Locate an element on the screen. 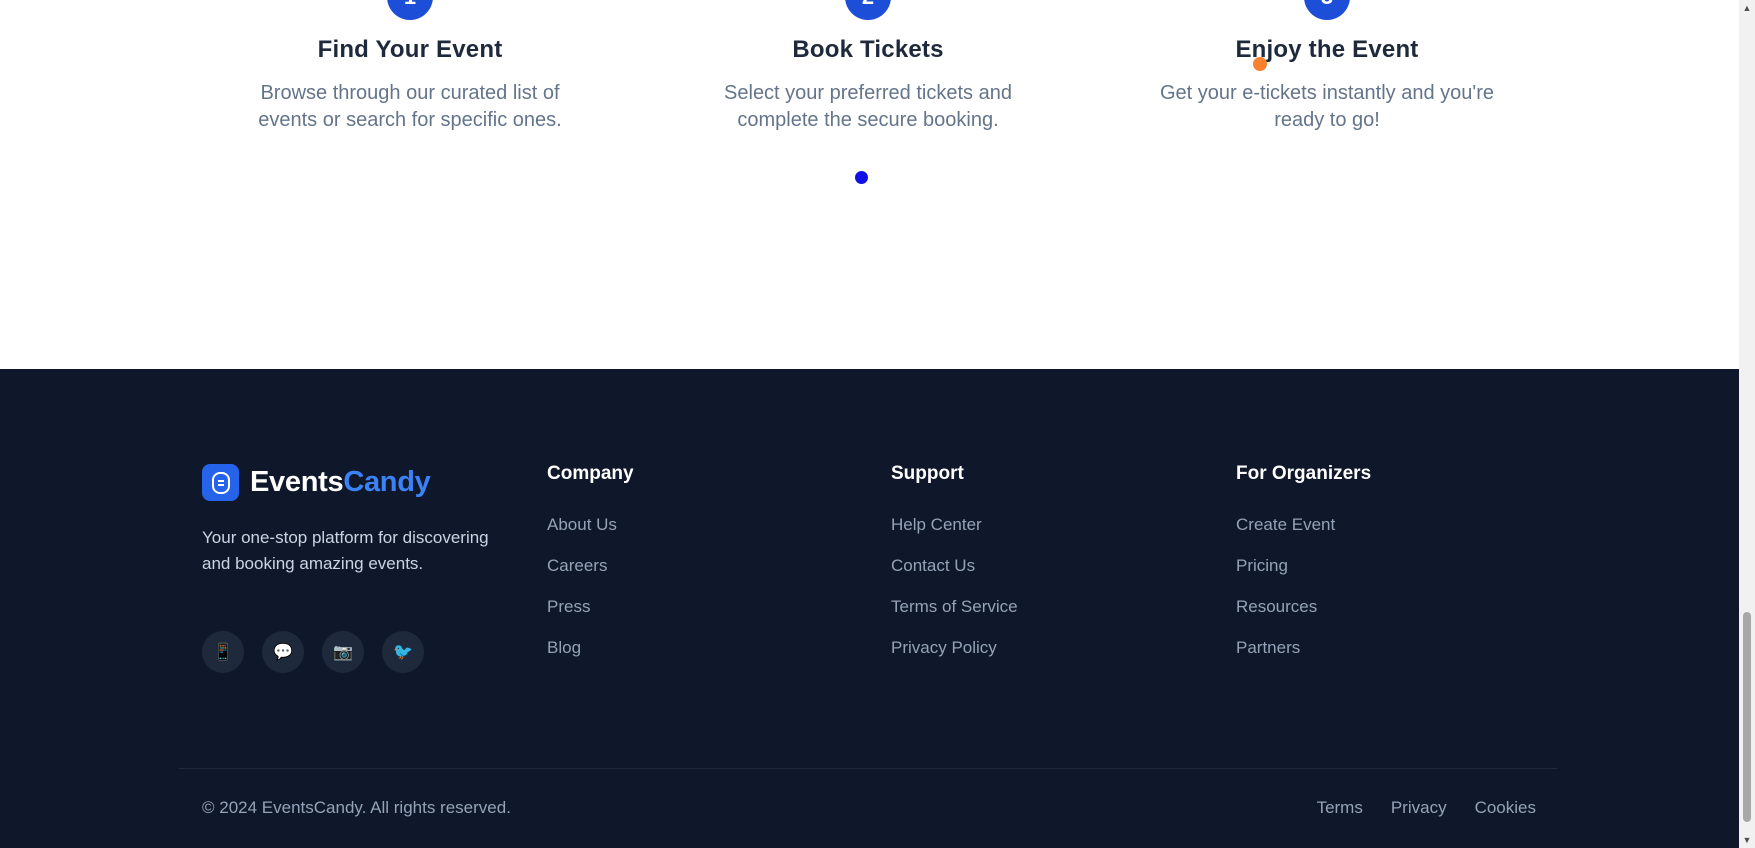  footer-column-company: Company About Us Careers Press Blog is located at coordinates (697, 564).